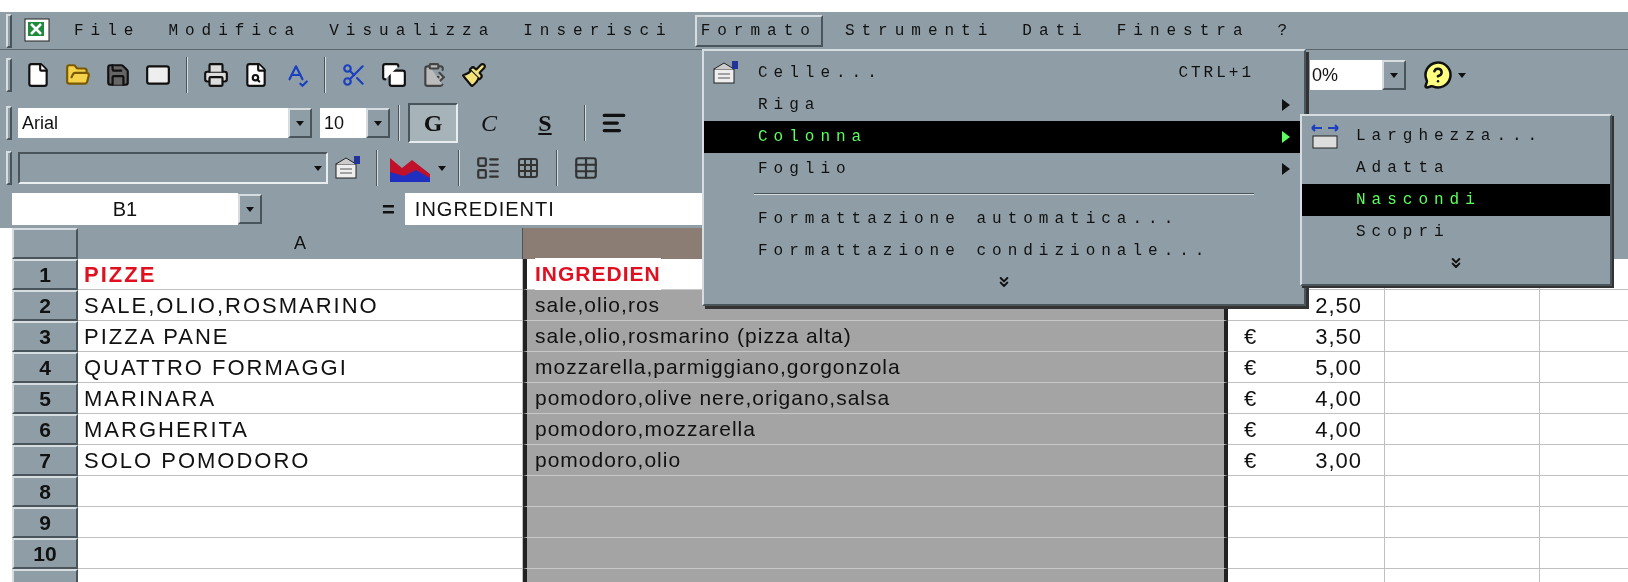  Describe the element at coordinates (45, 274) in the screenshot. I see `row-header: 1` at that location.